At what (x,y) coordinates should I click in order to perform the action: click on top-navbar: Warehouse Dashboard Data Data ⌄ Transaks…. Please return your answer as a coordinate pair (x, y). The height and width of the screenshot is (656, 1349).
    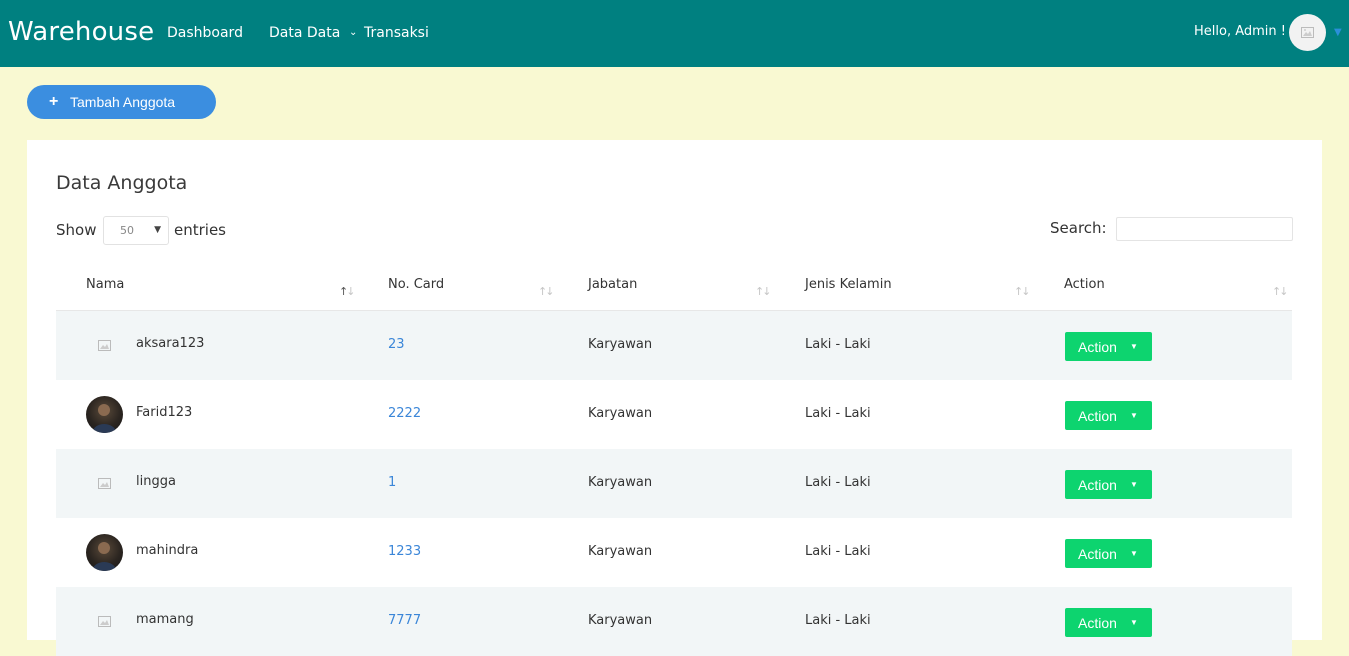
    Looking at the image, I should click on (674, 33).